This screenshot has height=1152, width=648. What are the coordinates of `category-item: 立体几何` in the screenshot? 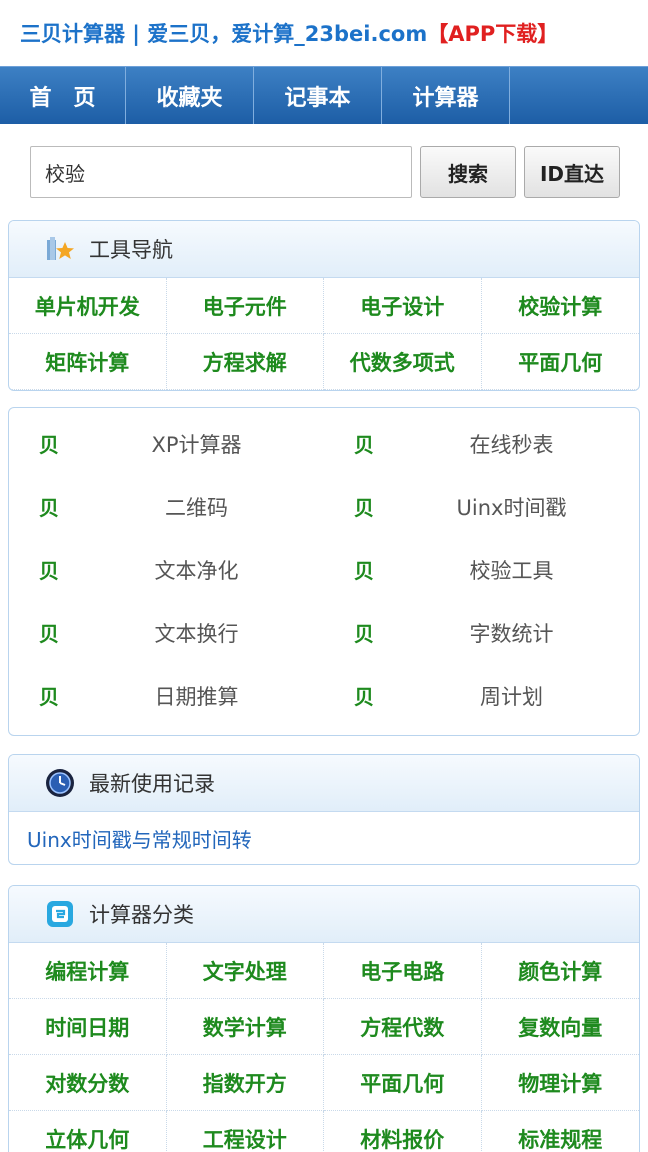 It's located at (88, 1131).